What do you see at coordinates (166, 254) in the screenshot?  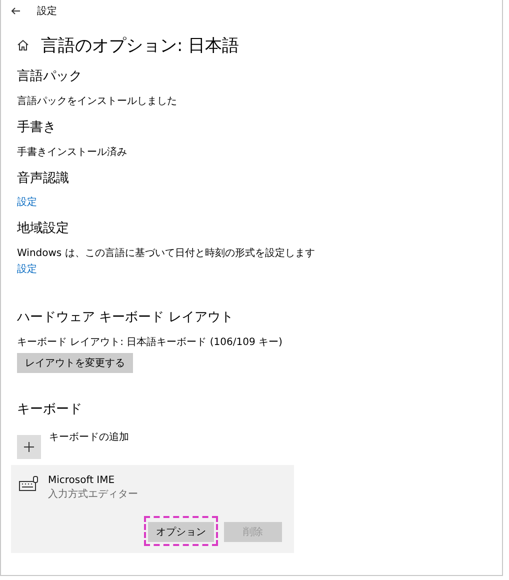 I see `section-text: Windows は、この言語に基づいて日付と時刻の形式を設定します` at bounding box center [166, 254].